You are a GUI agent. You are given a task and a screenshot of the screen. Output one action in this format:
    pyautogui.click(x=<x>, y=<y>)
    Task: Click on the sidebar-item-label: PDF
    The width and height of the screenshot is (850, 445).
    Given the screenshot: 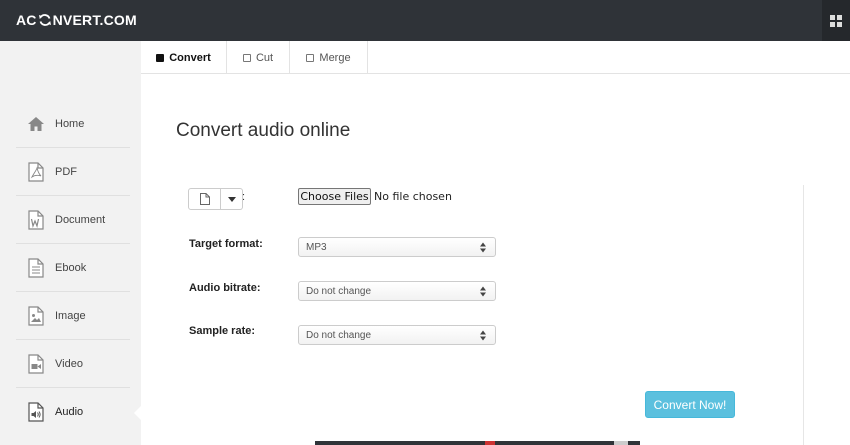 What is the action you would take?
    pyautogui.click(x=66, y=171)
    